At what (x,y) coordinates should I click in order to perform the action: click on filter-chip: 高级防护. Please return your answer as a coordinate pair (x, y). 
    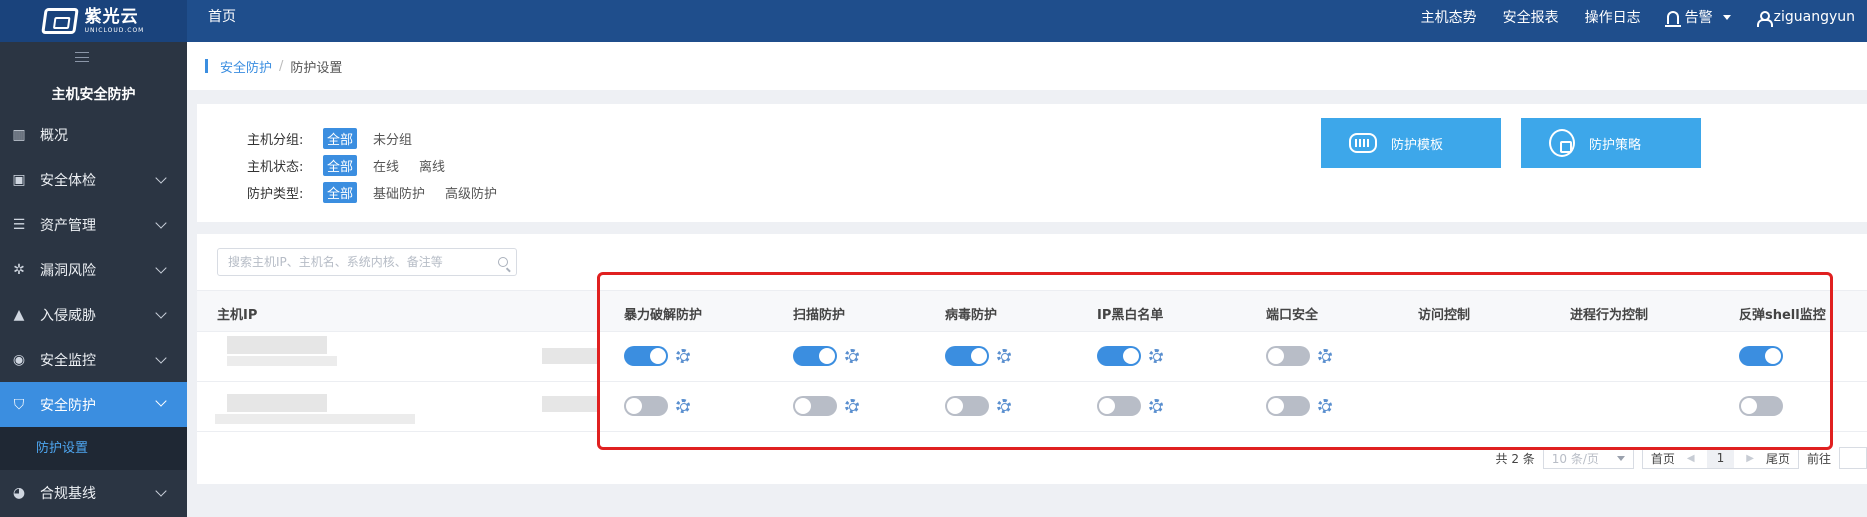
    Looking at the image, I should click on (471, 192).